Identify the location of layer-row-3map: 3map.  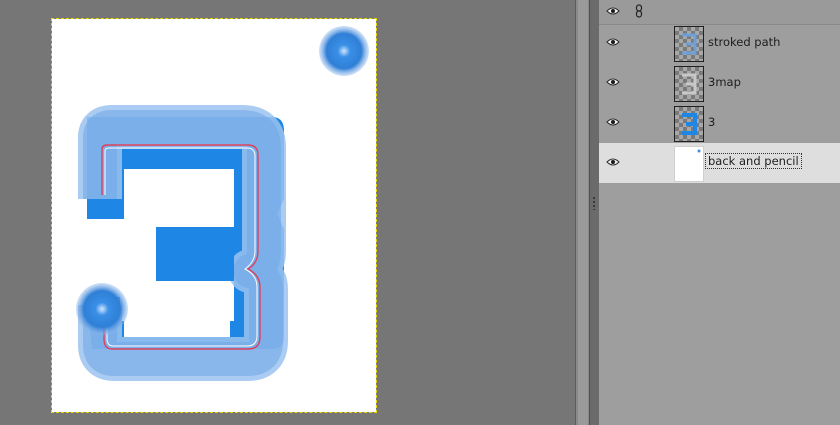
(719, 83).